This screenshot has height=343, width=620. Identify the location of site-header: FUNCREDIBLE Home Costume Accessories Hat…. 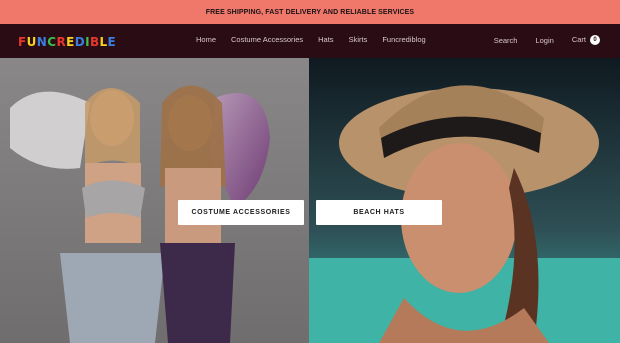
(310, 41).